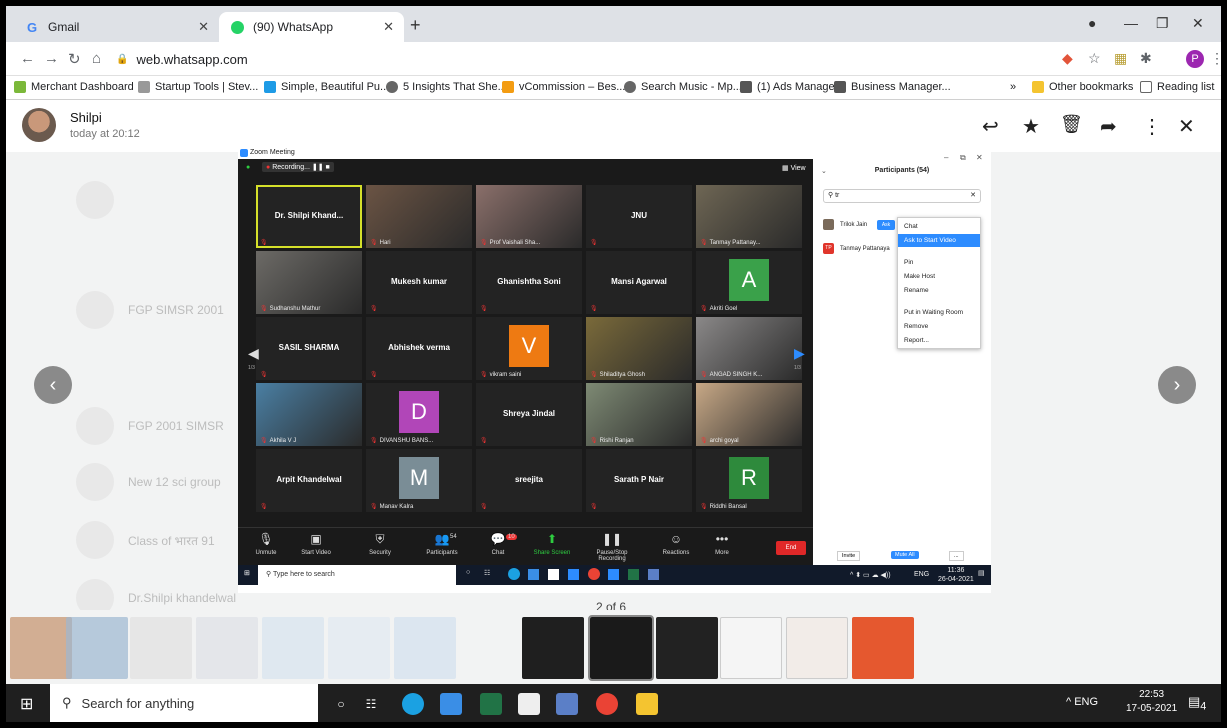 This screenshot has height=728, width=1227. I want to click on menu-item-ask-to-start-video: Ask to Start Video, so click(939, 240).